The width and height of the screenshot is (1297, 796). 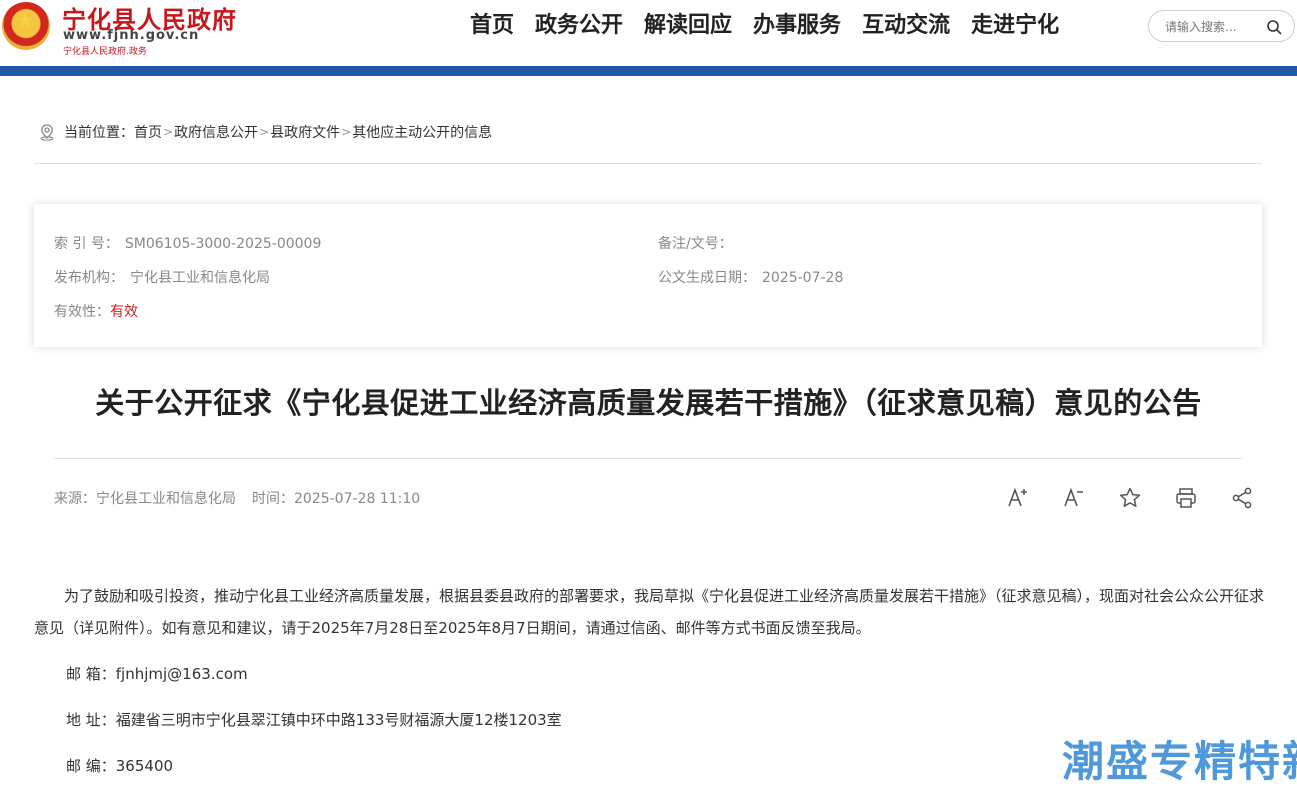 What do you see at coordinates (1015, 26) in the screenshot?
I see `nav-about-ninghua: 走进宁化` at bounding box center [1015, 26].